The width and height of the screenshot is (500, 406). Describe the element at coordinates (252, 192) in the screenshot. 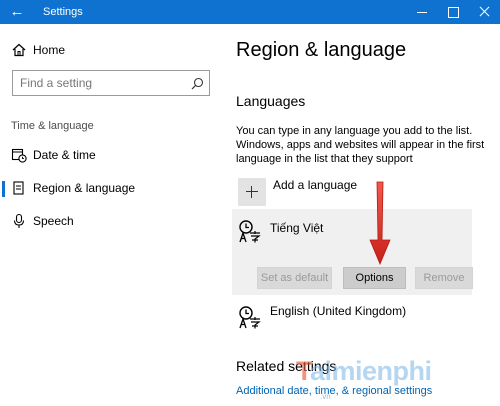

I see `plus-icon` at that location.